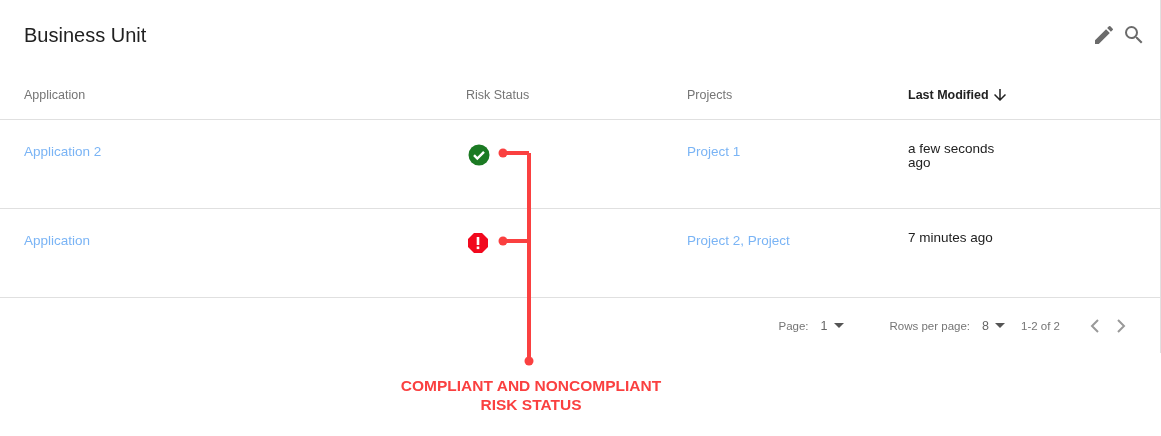  Describe the element at coordinates (951, 238) in the screenshot. I see `modified-time: 7 minutes ago` at that location.